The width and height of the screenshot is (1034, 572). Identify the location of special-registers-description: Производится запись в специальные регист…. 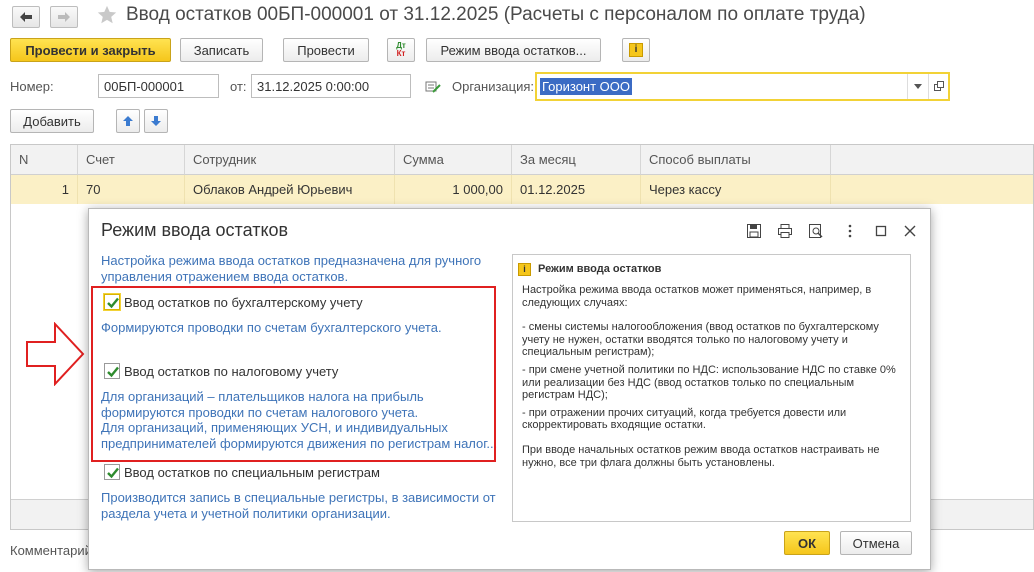
(298, 505).